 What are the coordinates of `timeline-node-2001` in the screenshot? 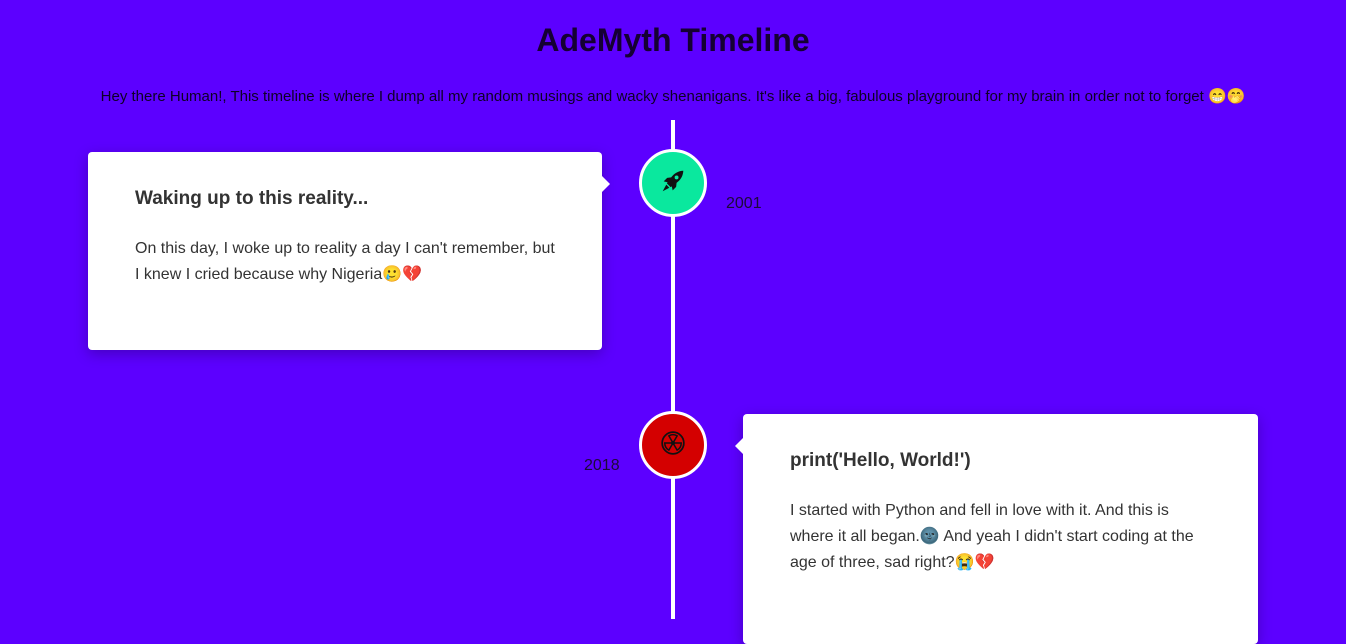 It's located at (673, 183).